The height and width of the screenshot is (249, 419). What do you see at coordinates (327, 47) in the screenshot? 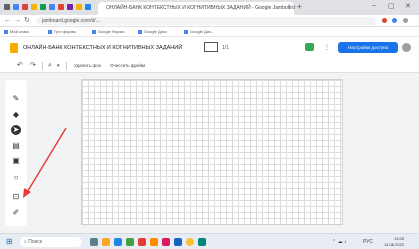
I see `more-options-icon: ⋮` at bounding box center [327, 47].